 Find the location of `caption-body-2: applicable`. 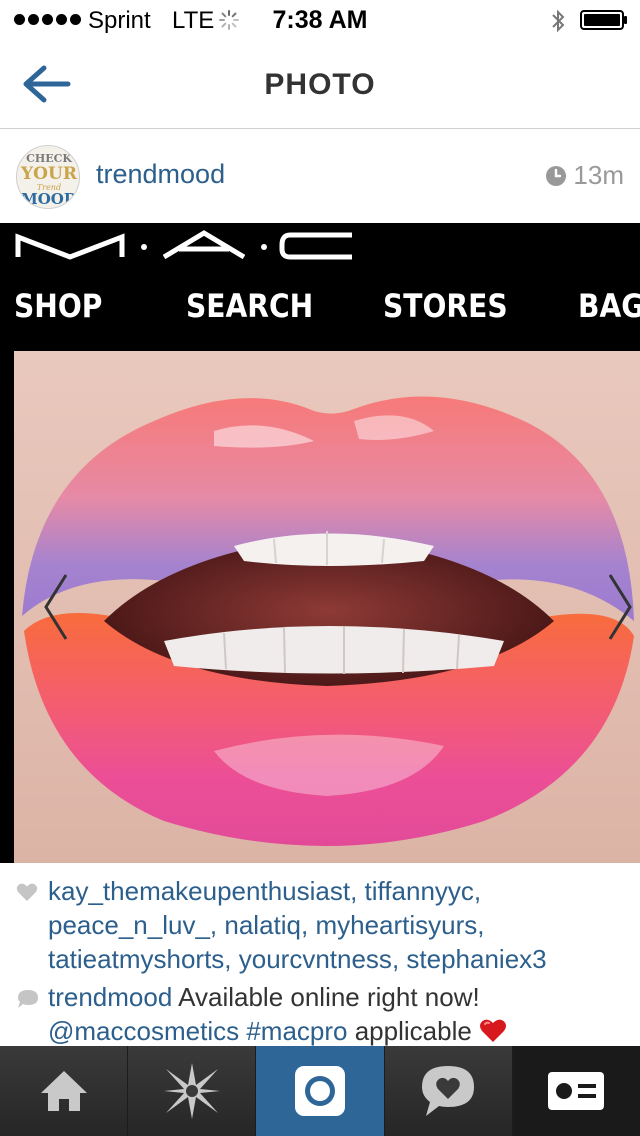

caption-body-2: applicable is located at coordinates (413, 1031).